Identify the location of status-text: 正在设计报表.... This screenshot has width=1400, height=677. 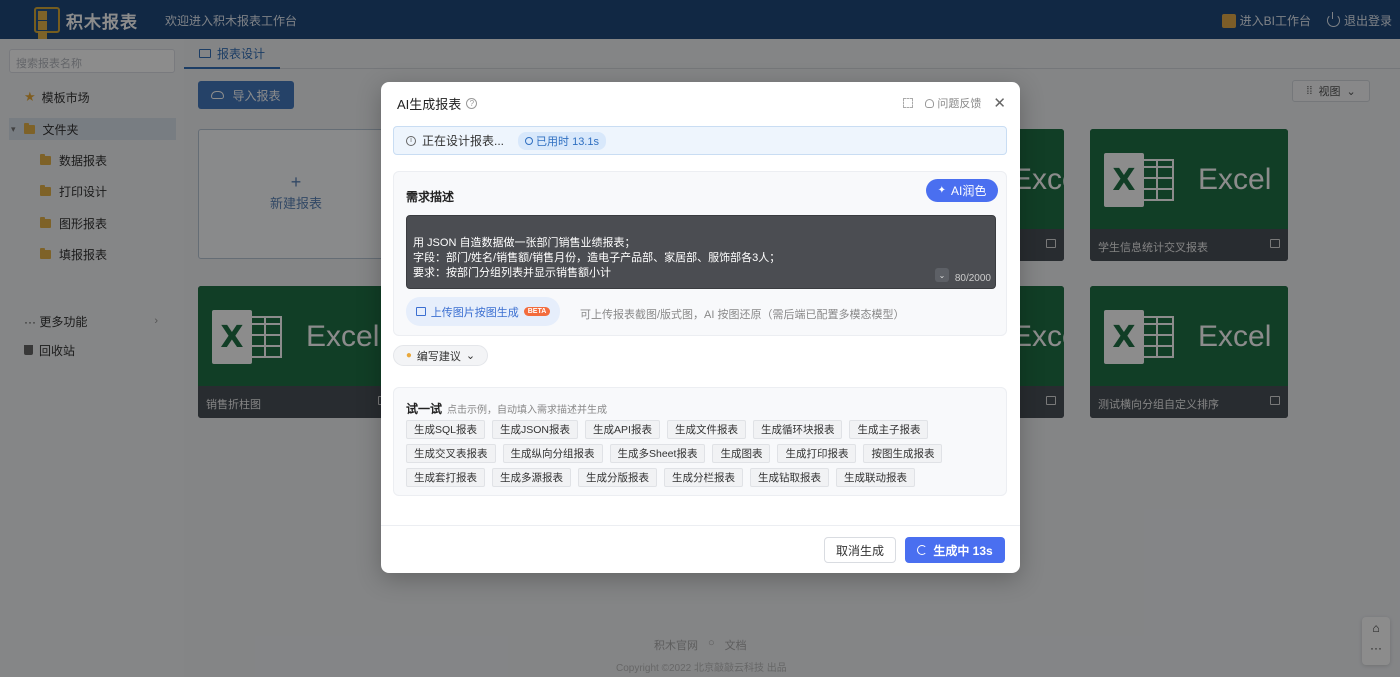
(463, 141).